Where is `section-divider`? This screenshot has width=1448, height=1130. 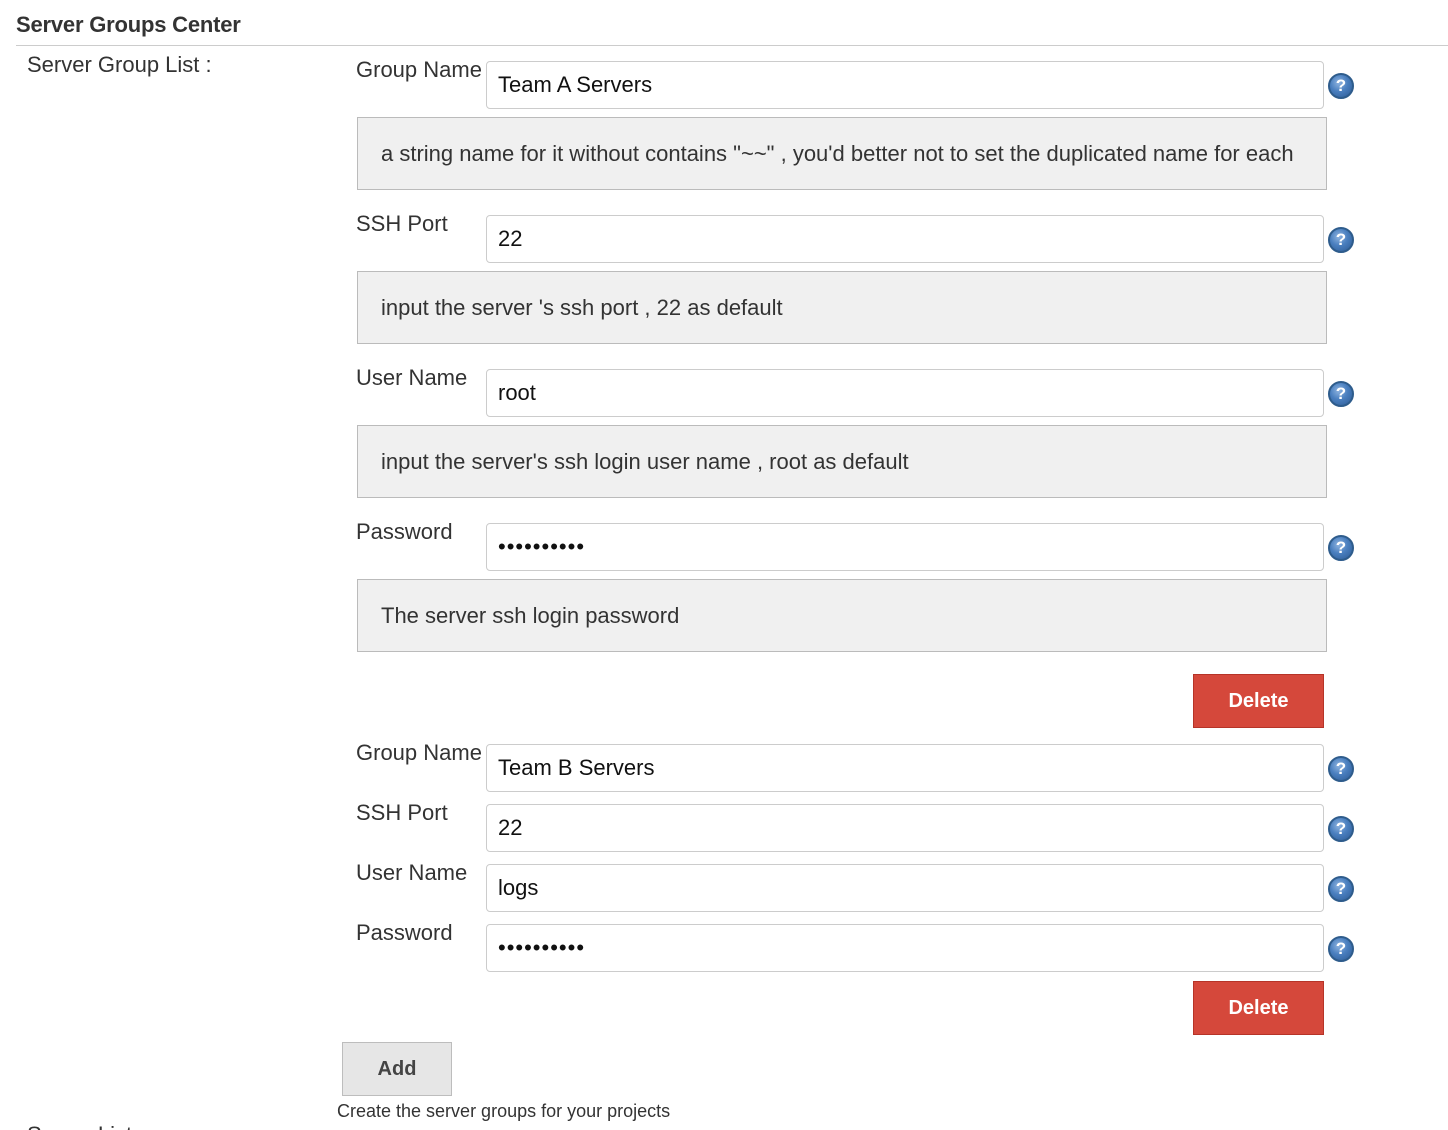
section-divider is located at coordinates (732, 45).